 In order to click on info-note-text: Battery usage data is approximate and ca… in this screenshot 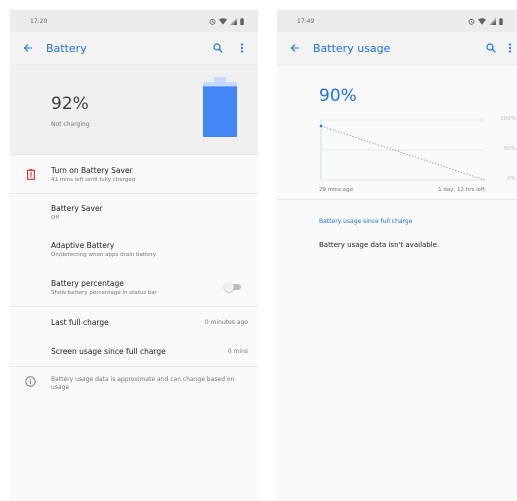, I will do `click(143, 383)`.